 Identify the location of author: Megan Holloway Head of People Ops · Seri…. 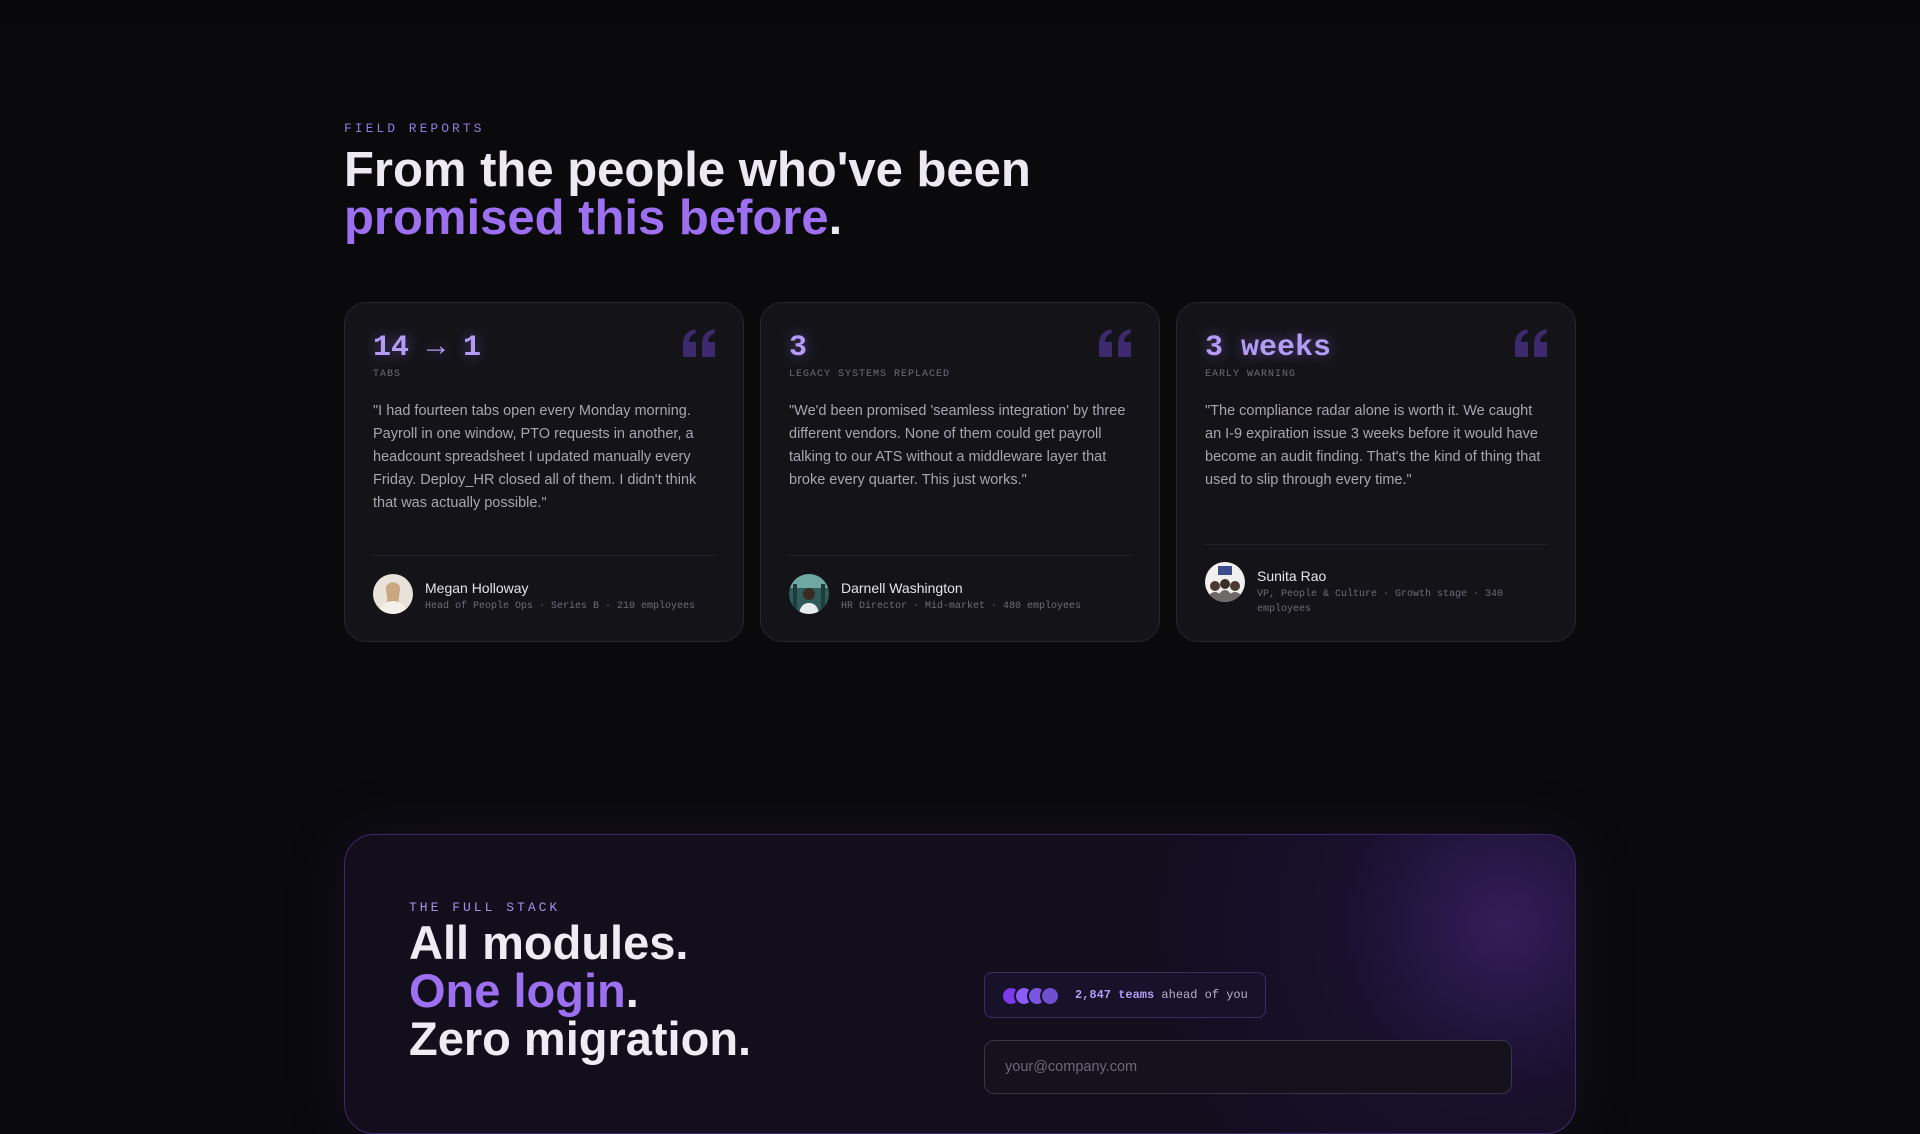
(546, 594).